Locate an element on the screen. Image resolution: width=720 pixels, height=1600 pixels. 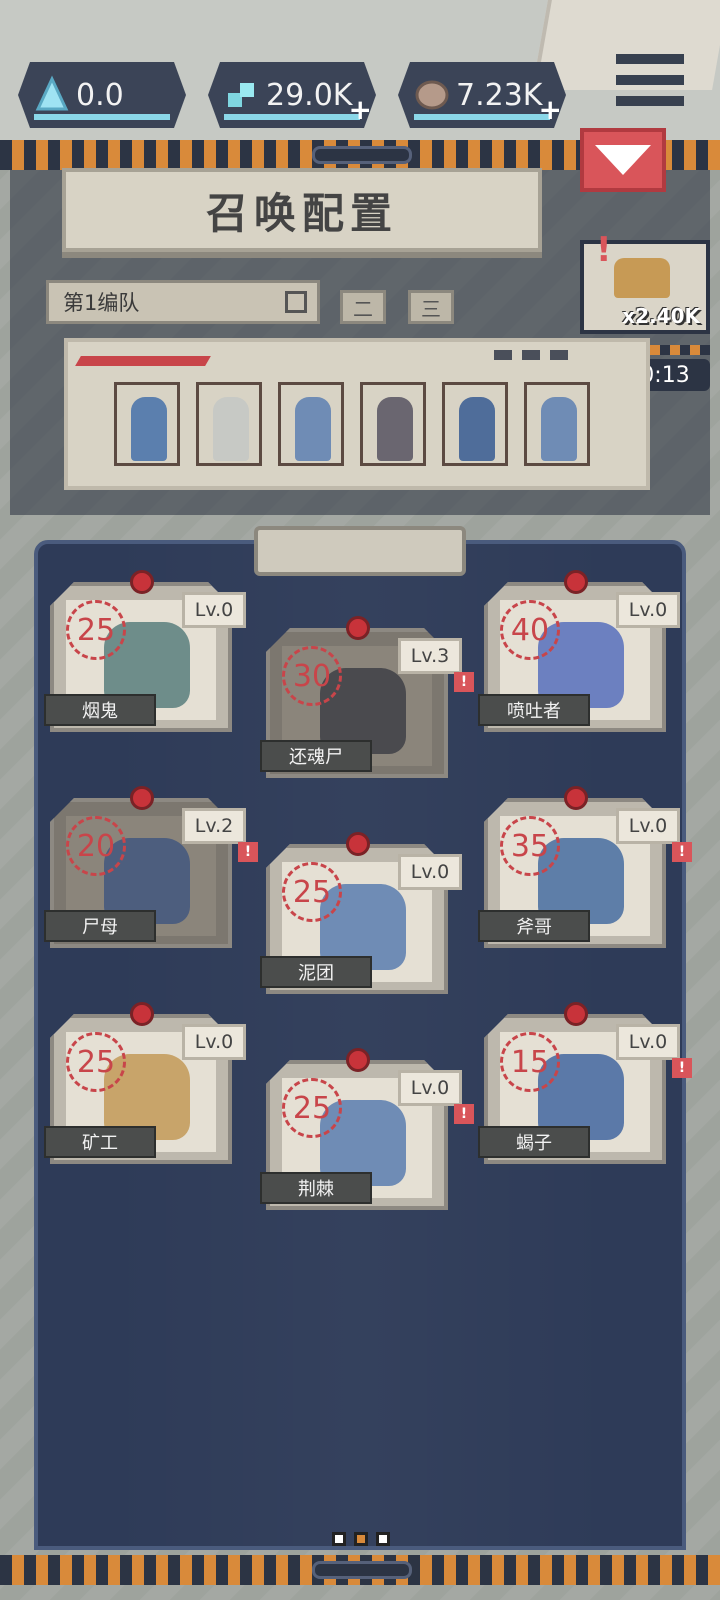
gem-counter: 0.0 is located at coordinates (102, 95).